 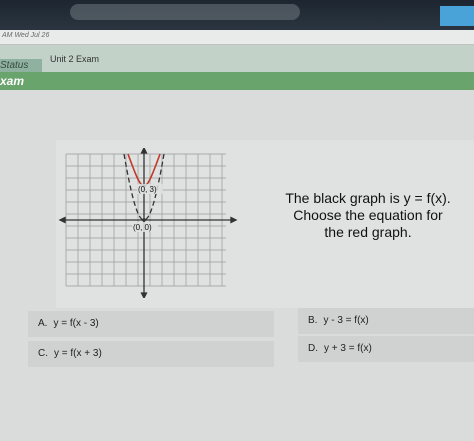 What do you see at coordinates (237, 37) in the screenshot?
I see `info-bar: AM Wed Jul 26` at bounding box center [237, 37].